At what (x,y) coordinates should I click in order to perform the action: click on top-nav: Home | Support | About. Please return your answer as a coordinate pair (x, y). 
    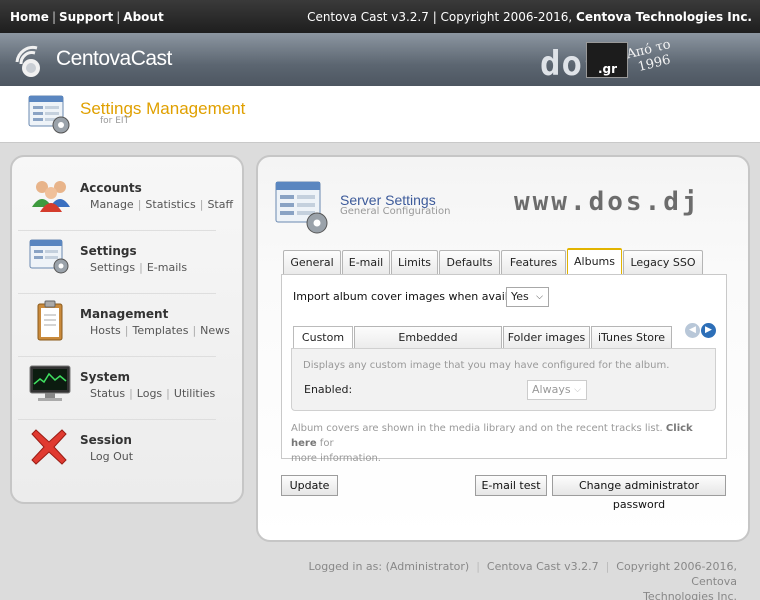
    Looking at the image, I should click on (87, 17).